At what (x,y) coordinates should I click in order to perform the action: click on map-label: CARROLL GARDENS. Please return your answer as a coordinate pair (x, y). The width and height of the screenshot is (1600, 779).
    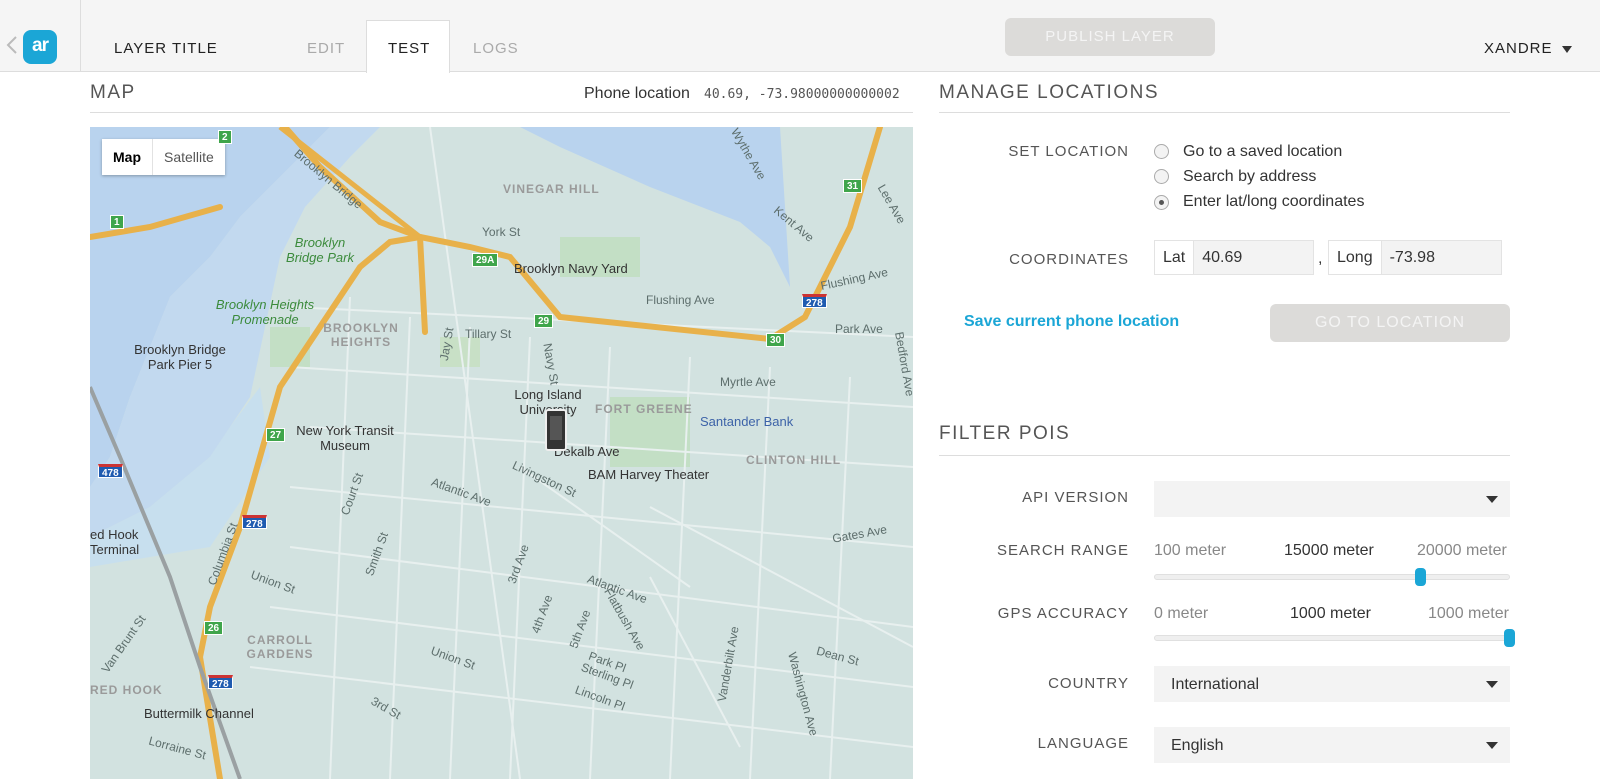
    Looking at the image, I should click on (280, 647).